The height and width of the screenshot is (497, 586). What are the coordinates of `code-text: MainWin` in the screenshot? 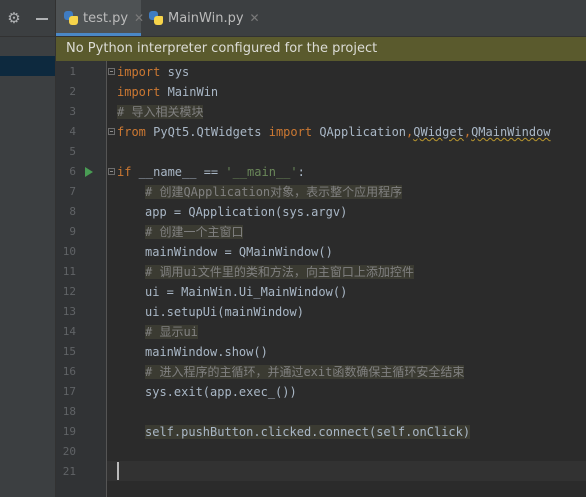 It's located at (189, 92).